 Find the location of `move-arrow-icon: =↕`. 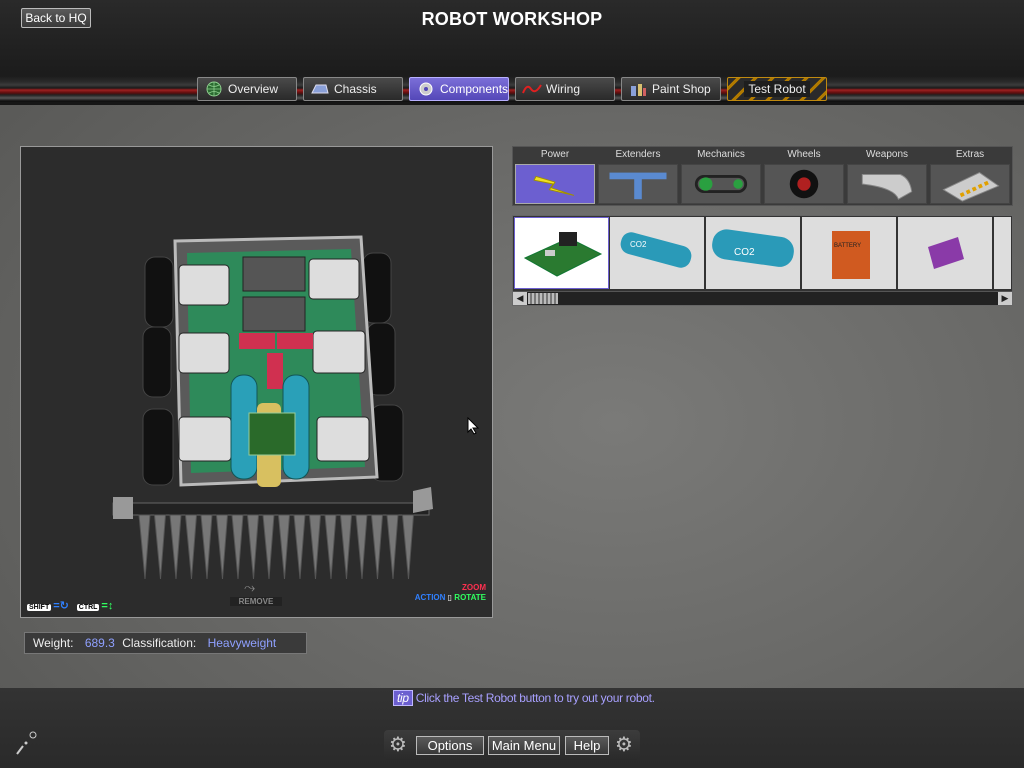

move-arrow-icon: =↕ is located at coordinates (107, 606).